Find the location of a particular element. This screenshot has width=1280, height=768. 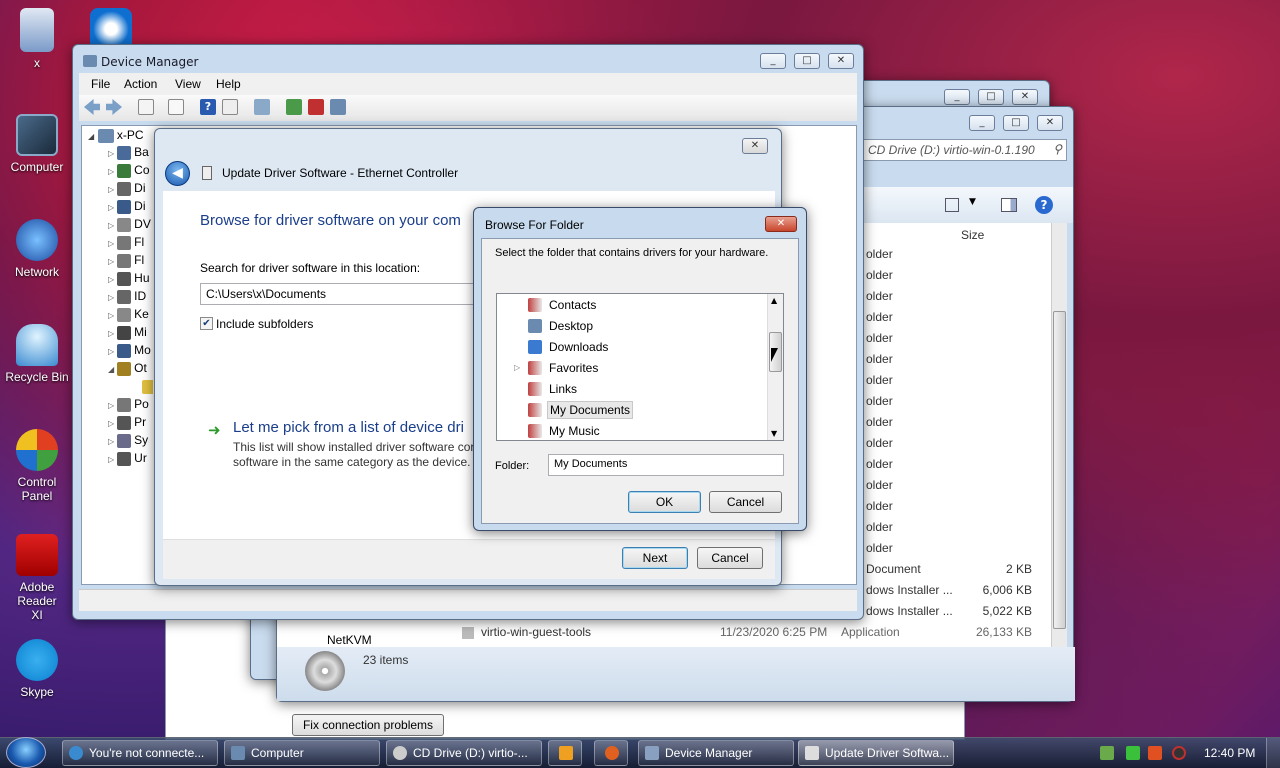

back-window-minimize-button: _ is located at coordinates (957, 97).